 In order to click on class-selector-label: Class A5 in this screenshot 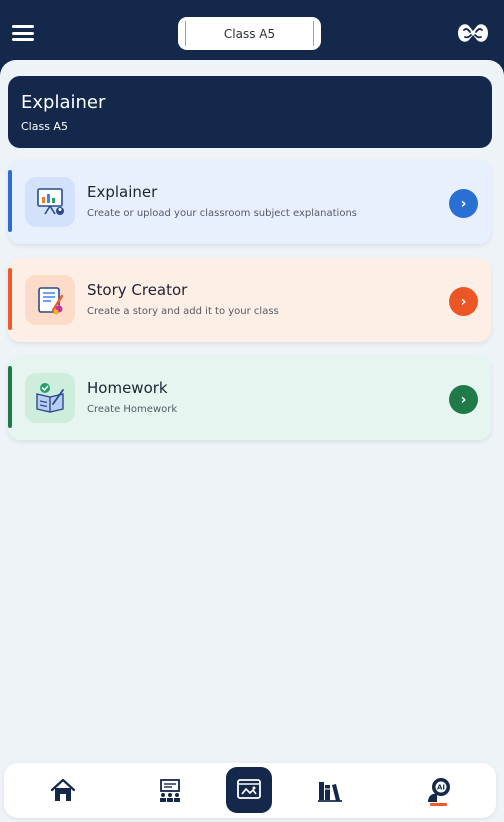, I will do `click(249, 33)`.